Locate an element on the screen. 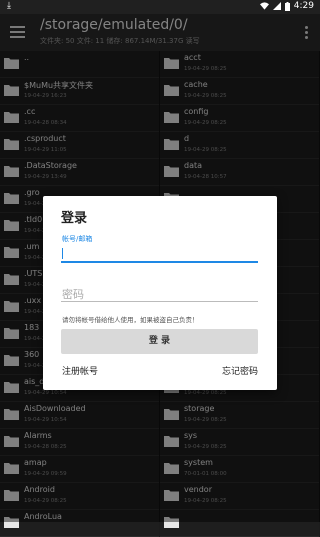 Image resolution: width=320 pixels, height=537 pixels. account-input is located at coordinates (159, 254).